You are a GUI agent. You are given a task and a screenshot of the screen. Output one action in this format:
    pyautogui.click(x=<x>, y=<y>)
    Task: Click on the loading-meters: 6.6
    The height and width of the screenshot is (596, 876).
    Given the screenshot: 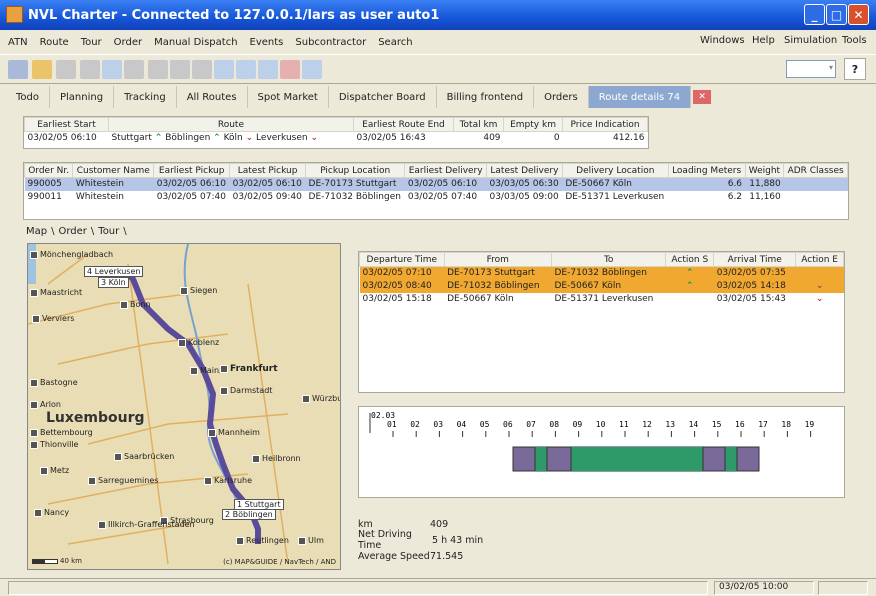 What is the action you would take?
    pyautogui.click(x=707, y=184)
    